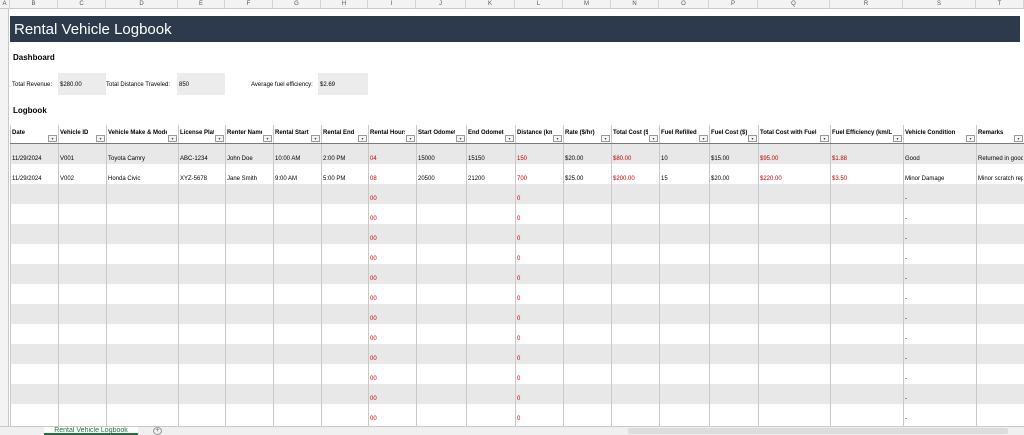 Image resolution: width=1024 pixels, height=435 pixels. Describe the element at coordinates (33, 159) in the screenshot. I see `table-cell: 11/29/2024` at that location.